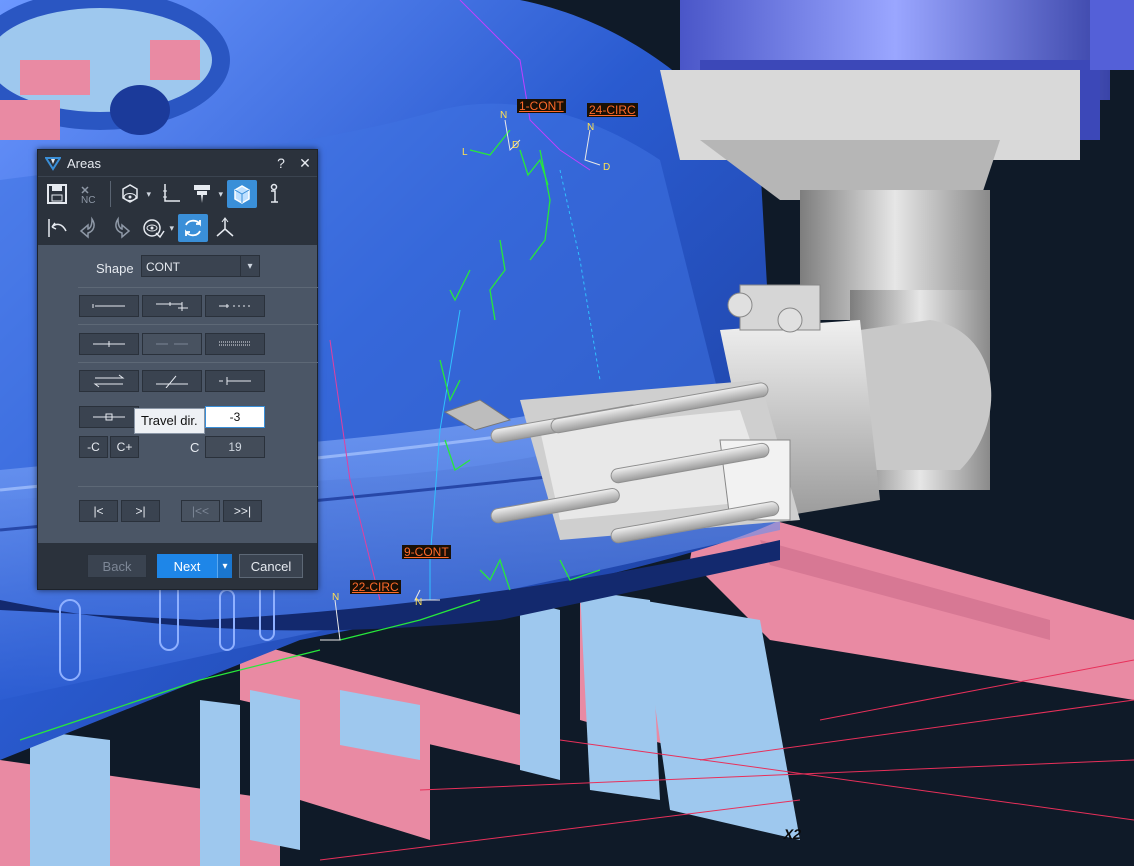  What do you see at coordinates (163, 267) in the screenshot?
I see `shape-select-value: CONT` at bounding box center [163, 267].